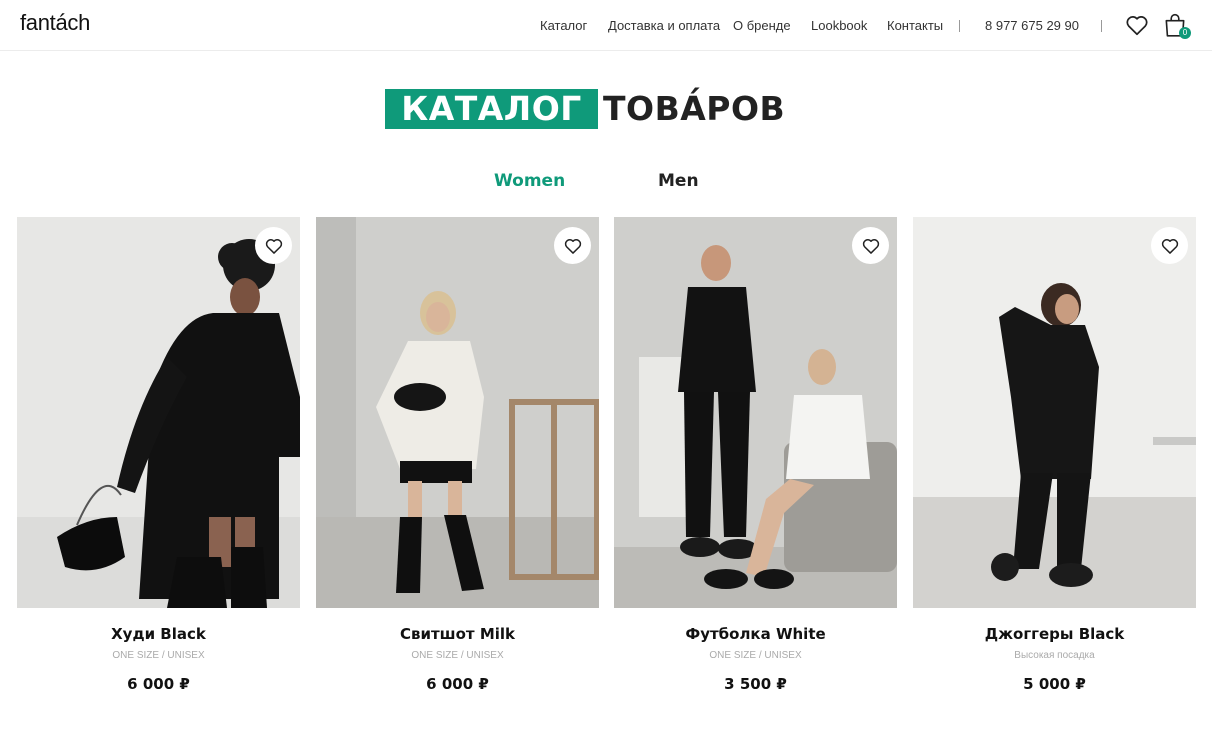 The width and height of the screenshot is (1212, 736). Describe the element at coordinates (755, 634) in the screenshot. I see `product-name: Футболка White` at that location.